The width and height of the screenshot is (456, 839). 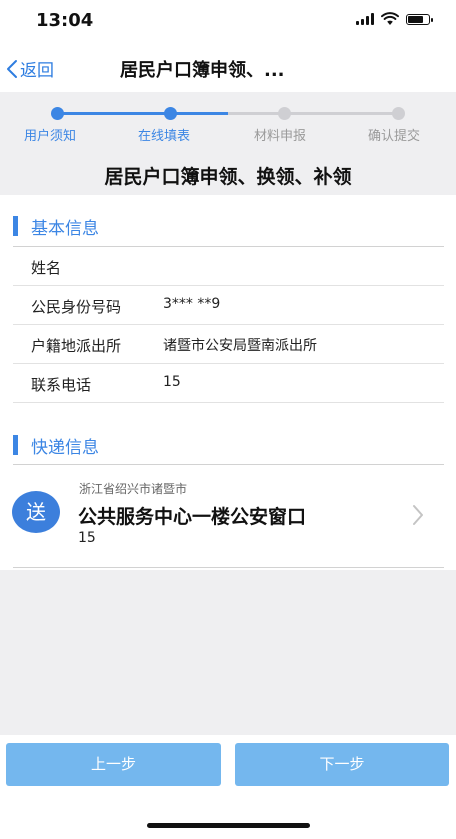 What do you see at coordinates (37, 71) in the screenshot?
I see `back-label: 返回` at bounding box center [37, 71].